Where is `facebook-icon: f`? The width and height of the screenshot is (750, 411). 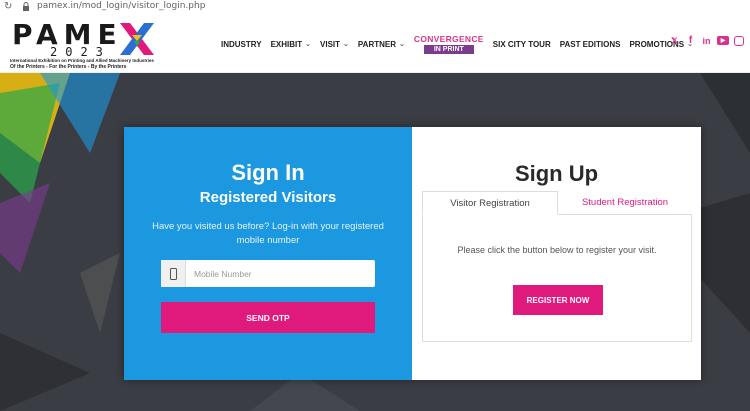 facebook-icon: f is located at coordinates (690, 40).